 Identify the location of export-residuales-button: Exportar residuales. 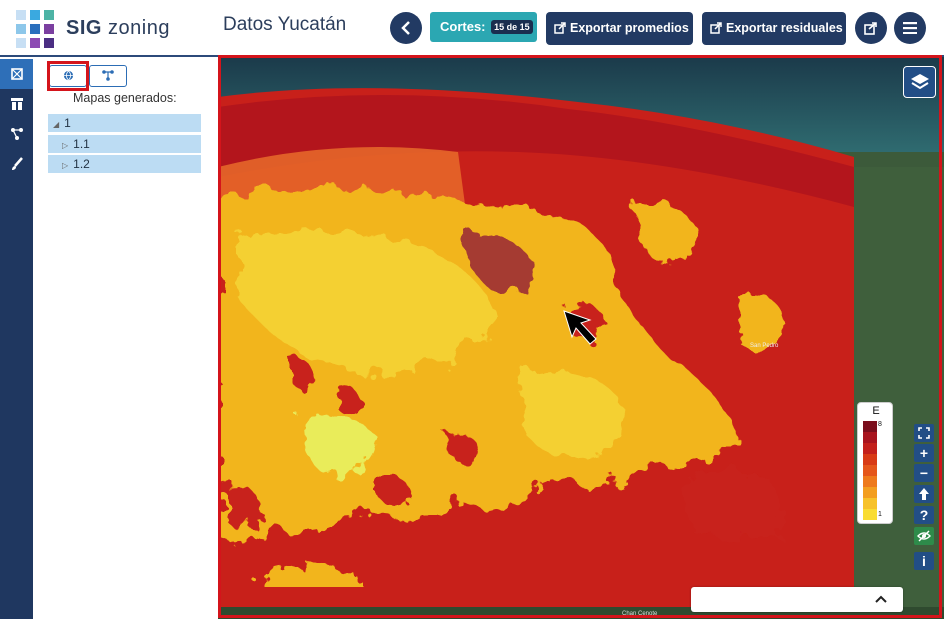
(774, 28).